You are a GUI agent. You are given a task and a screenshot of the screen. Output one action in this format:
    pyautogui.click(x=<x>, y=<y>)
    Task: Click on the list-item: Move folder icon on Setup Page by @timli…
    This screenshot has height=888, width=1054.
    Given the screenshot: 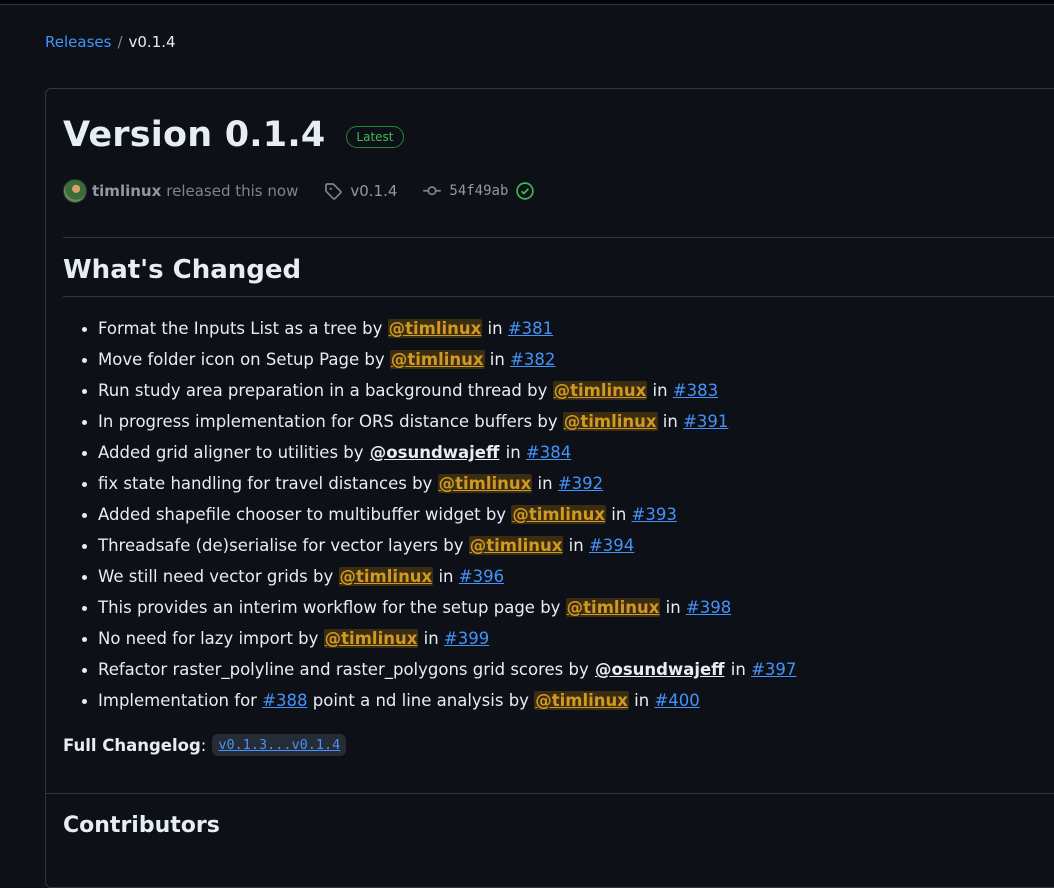 What is the action you would take?
    pyautogui.click(x=438, y=359)
    